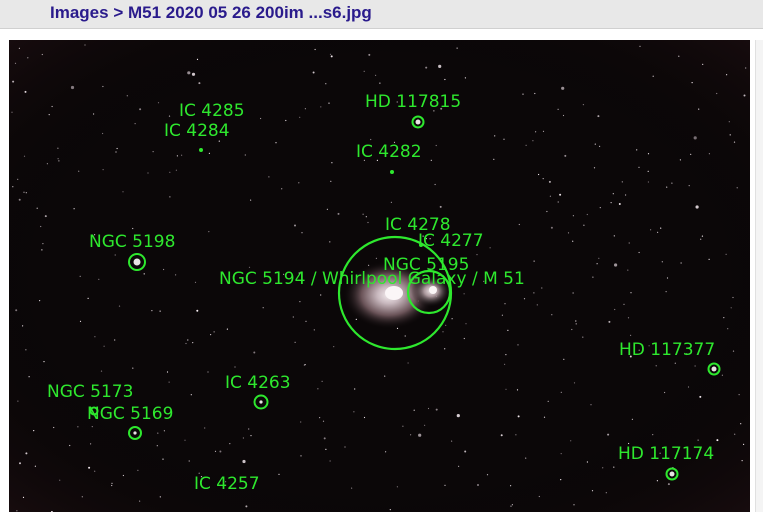 The width and height of the screenshot is (763, 520). Describe the element at coordinates (90, 392) in the screenshot. I see `label-ngc-5173: NGC 5173` at that location.